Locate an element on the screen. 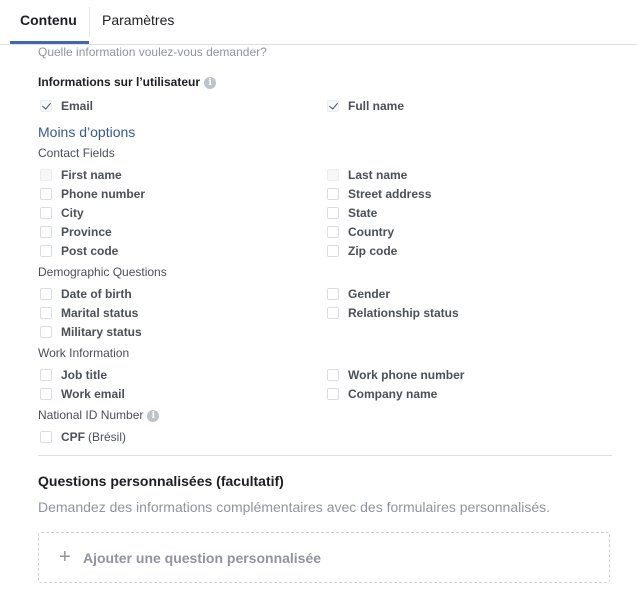 Image resolution: width=637 pixels, height=612 pixels. work-info-heading: Work Information is located at coordinates (84, 353).